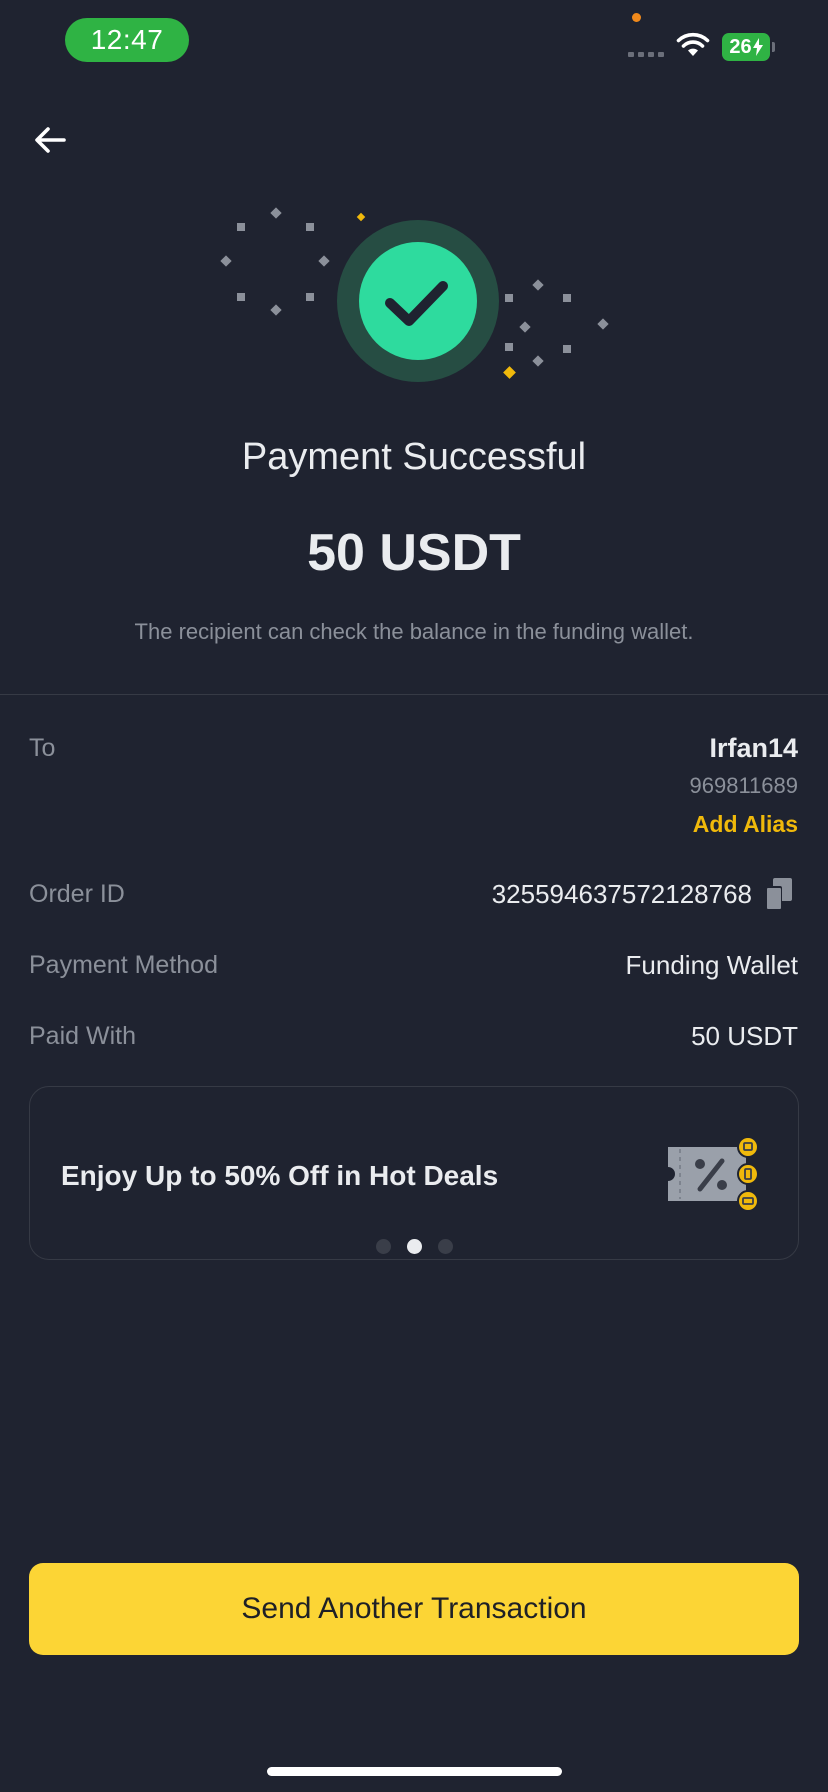 The height and width of the screenshot is (1792, 828). I want to click on privacy-indicator-dot, so click(636, 17).